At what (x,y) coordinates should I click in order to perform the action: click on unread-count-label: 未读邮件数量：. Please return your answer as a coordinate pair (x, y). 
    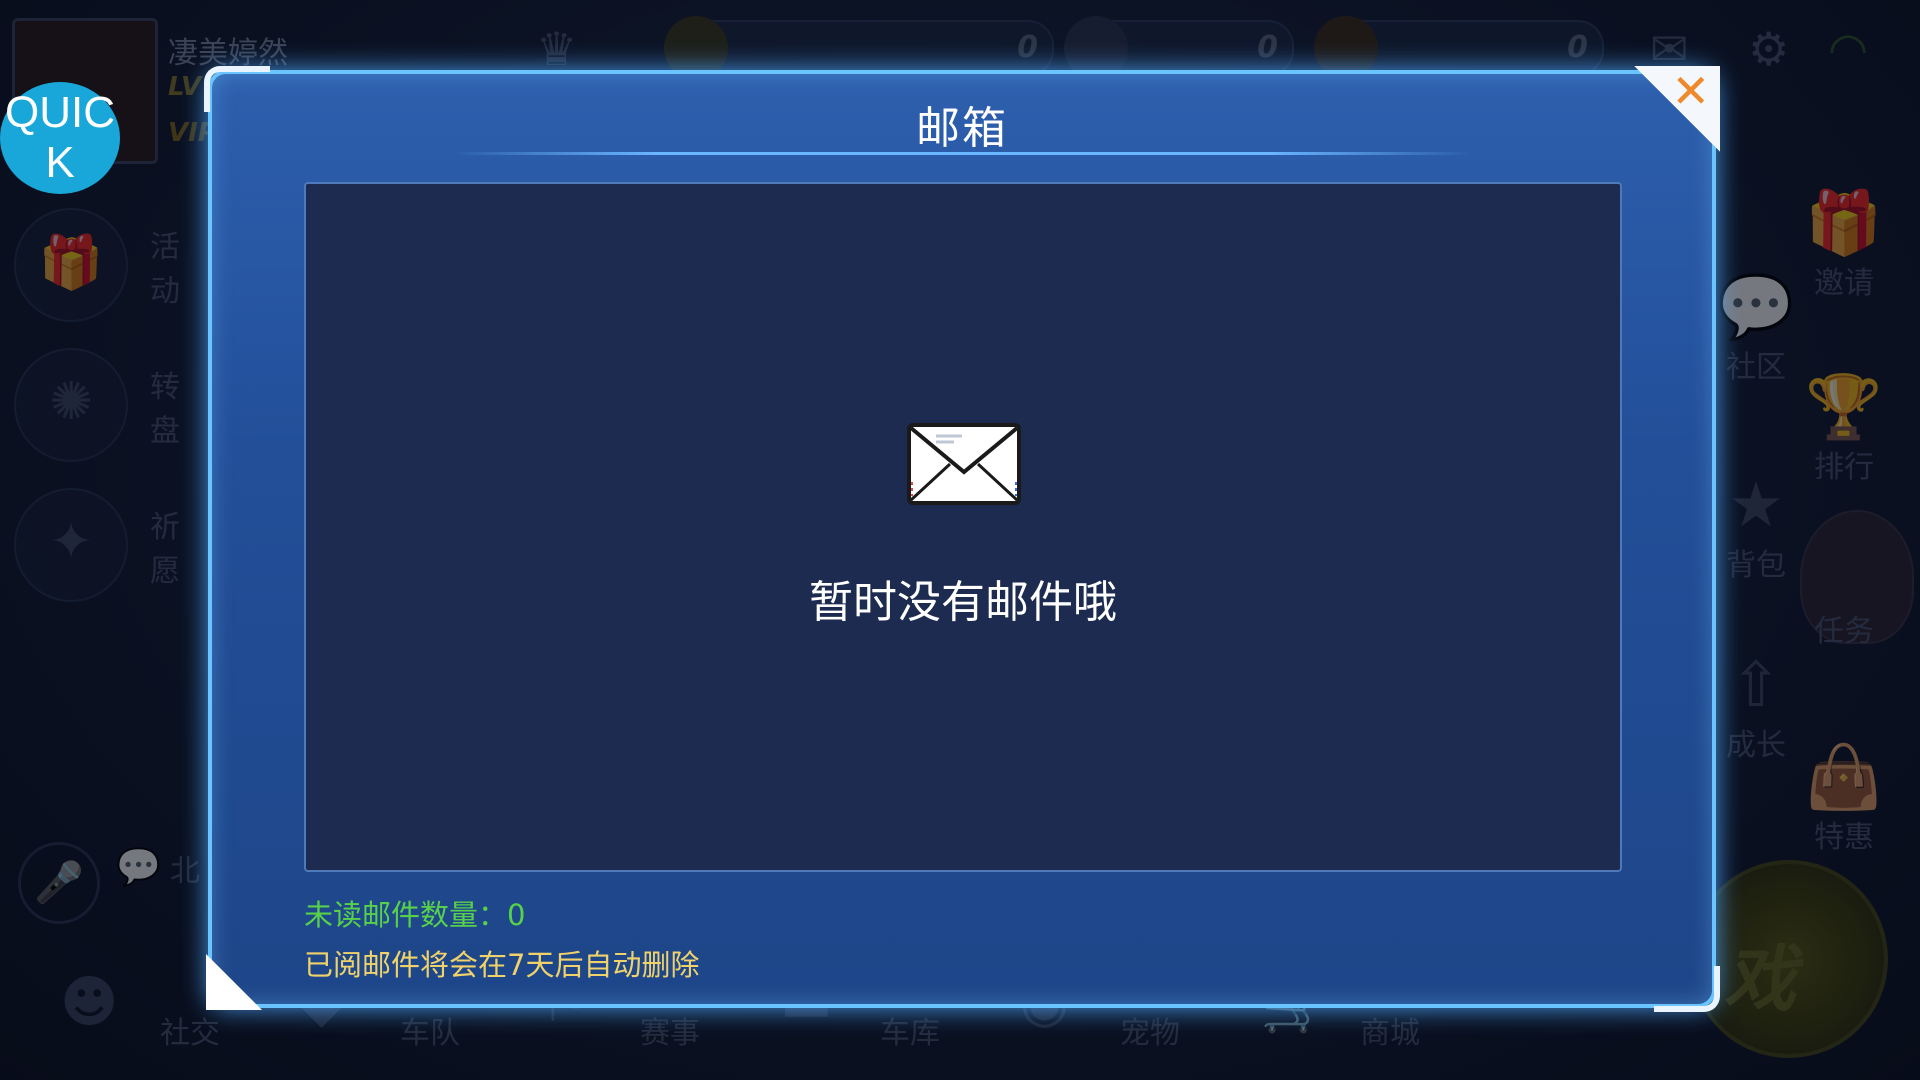
    Looking at the image, I should click on (406, 915).